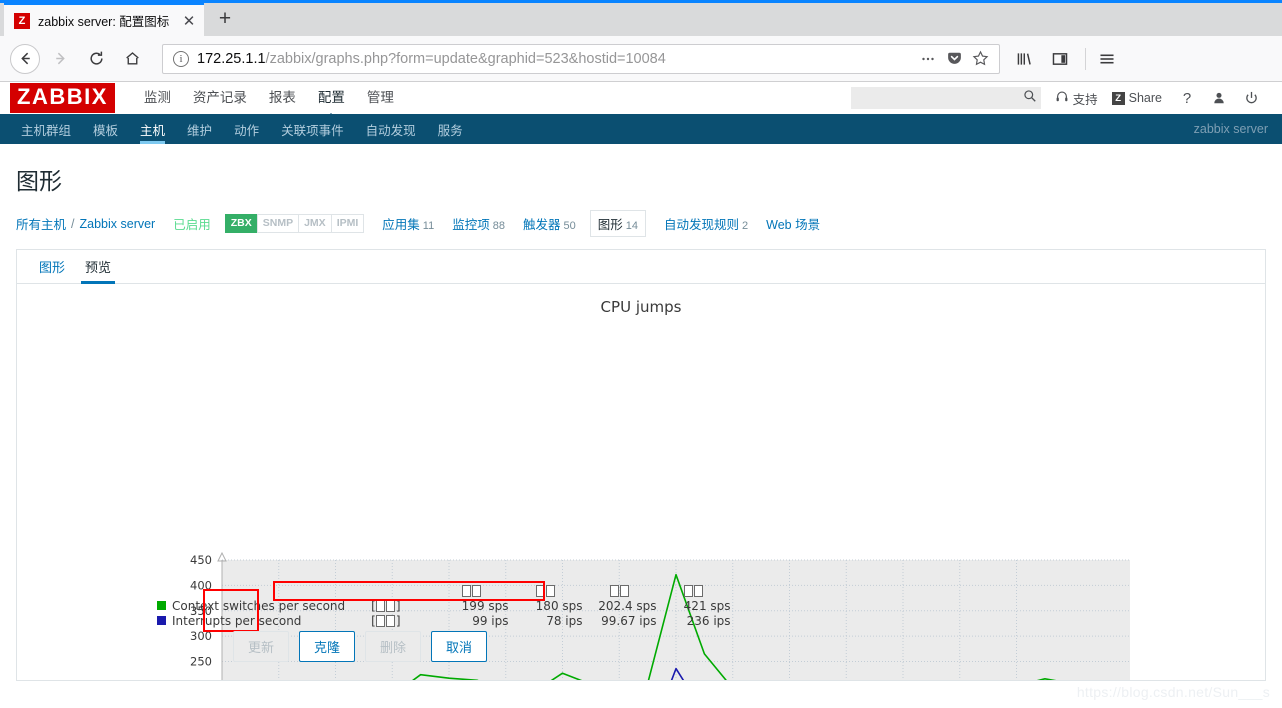 The height and width of the screenshot is (708, 1282). Describe the element at coordinates (1030, 98) in the screenshot. I see `search-icon` at that location.